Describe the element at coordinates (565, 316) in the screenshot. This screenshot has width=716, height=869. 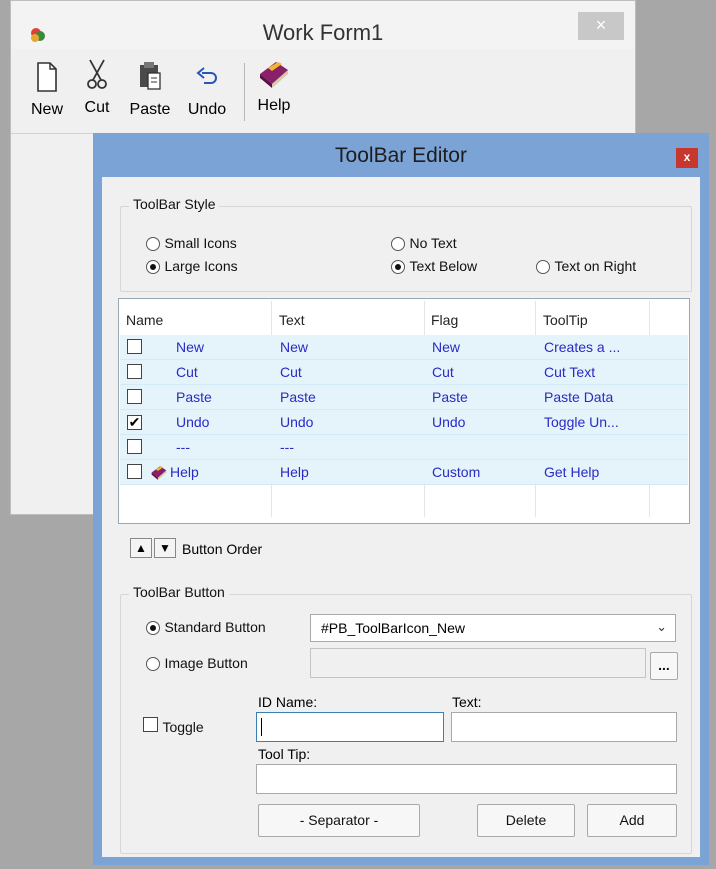
I see `column-header-tooltip: ToolTip` at that location.